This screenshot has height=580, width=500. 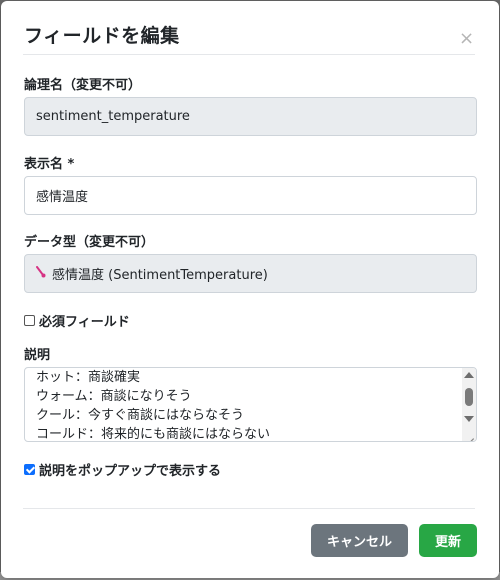 What do you see at coordinates (469, 375) in the screenshot?
I see `scroll-up-icon` at bounding box center [469, 375].